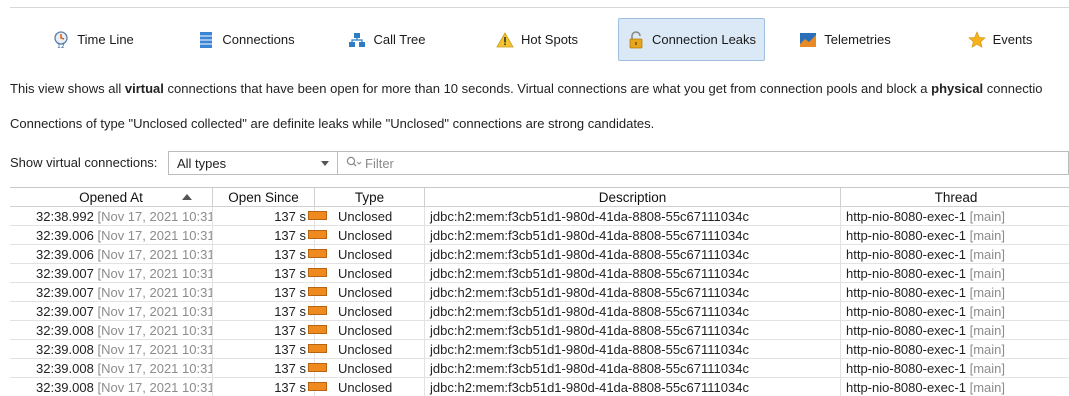  I want to click on tab-call-tree: Call Tree, so click(387, 39).